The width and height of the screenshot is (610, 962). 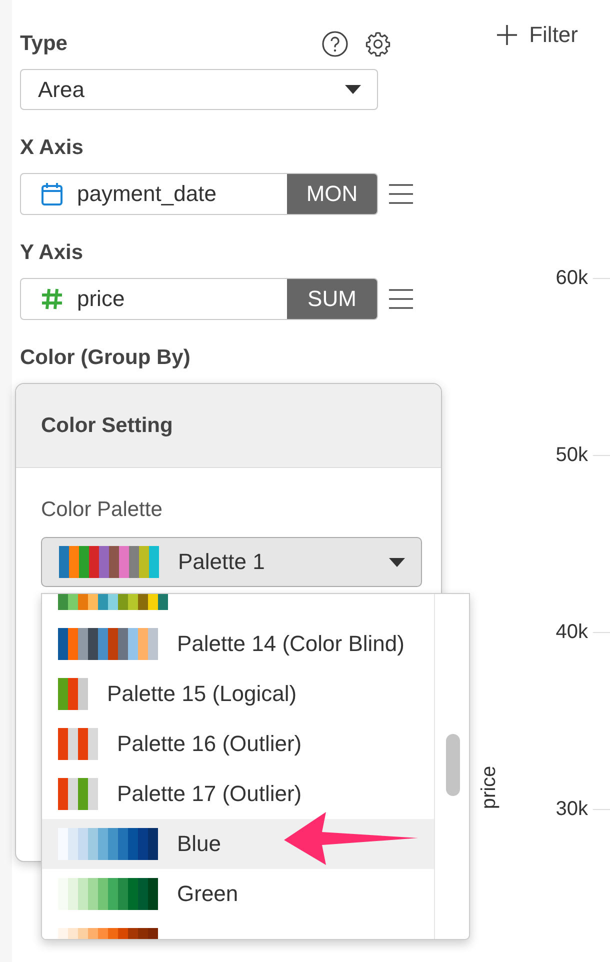 I want to click on axis-tick-label: 60k, so click(x=572, y=278).